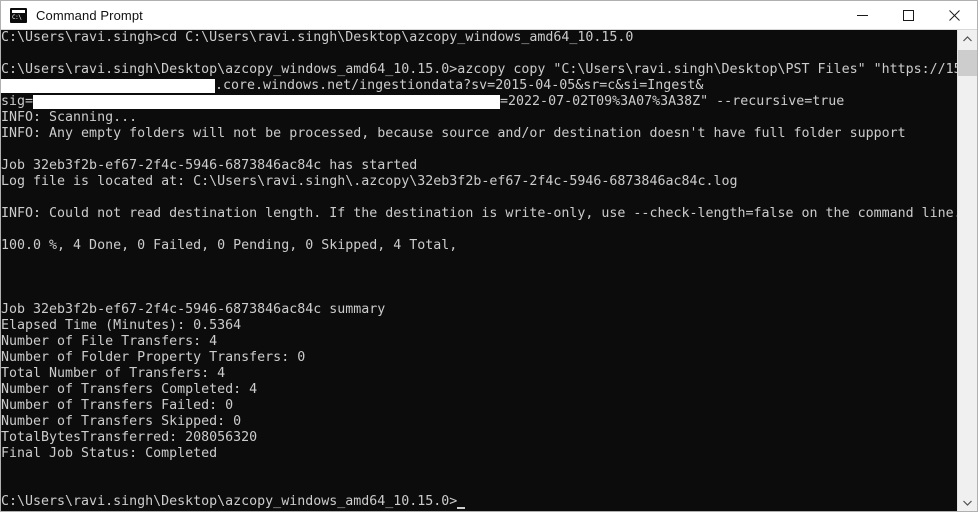 The width and height of the screenshot is (978, 512). What do you see at coordinates (109, 453) in the screenshot?
I see `console-line-final-job-status: Final Job Status: Completed` at bounding box center [109, 453].